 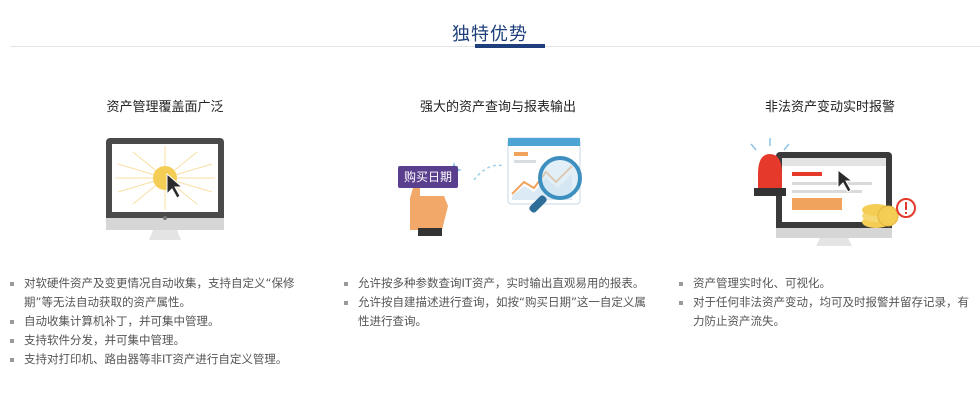 What do you see at coordinates (497, 107) in the screenshot?
I see `feature-title: 强大的资产查询与报表输出` at bounding box center [497, 107].